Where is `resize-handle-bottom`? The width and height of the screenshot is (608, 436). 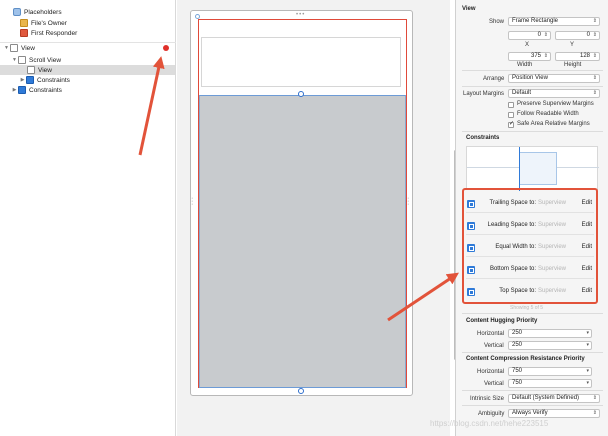
resize-handle-bottom is located at coordinates (301, 391).